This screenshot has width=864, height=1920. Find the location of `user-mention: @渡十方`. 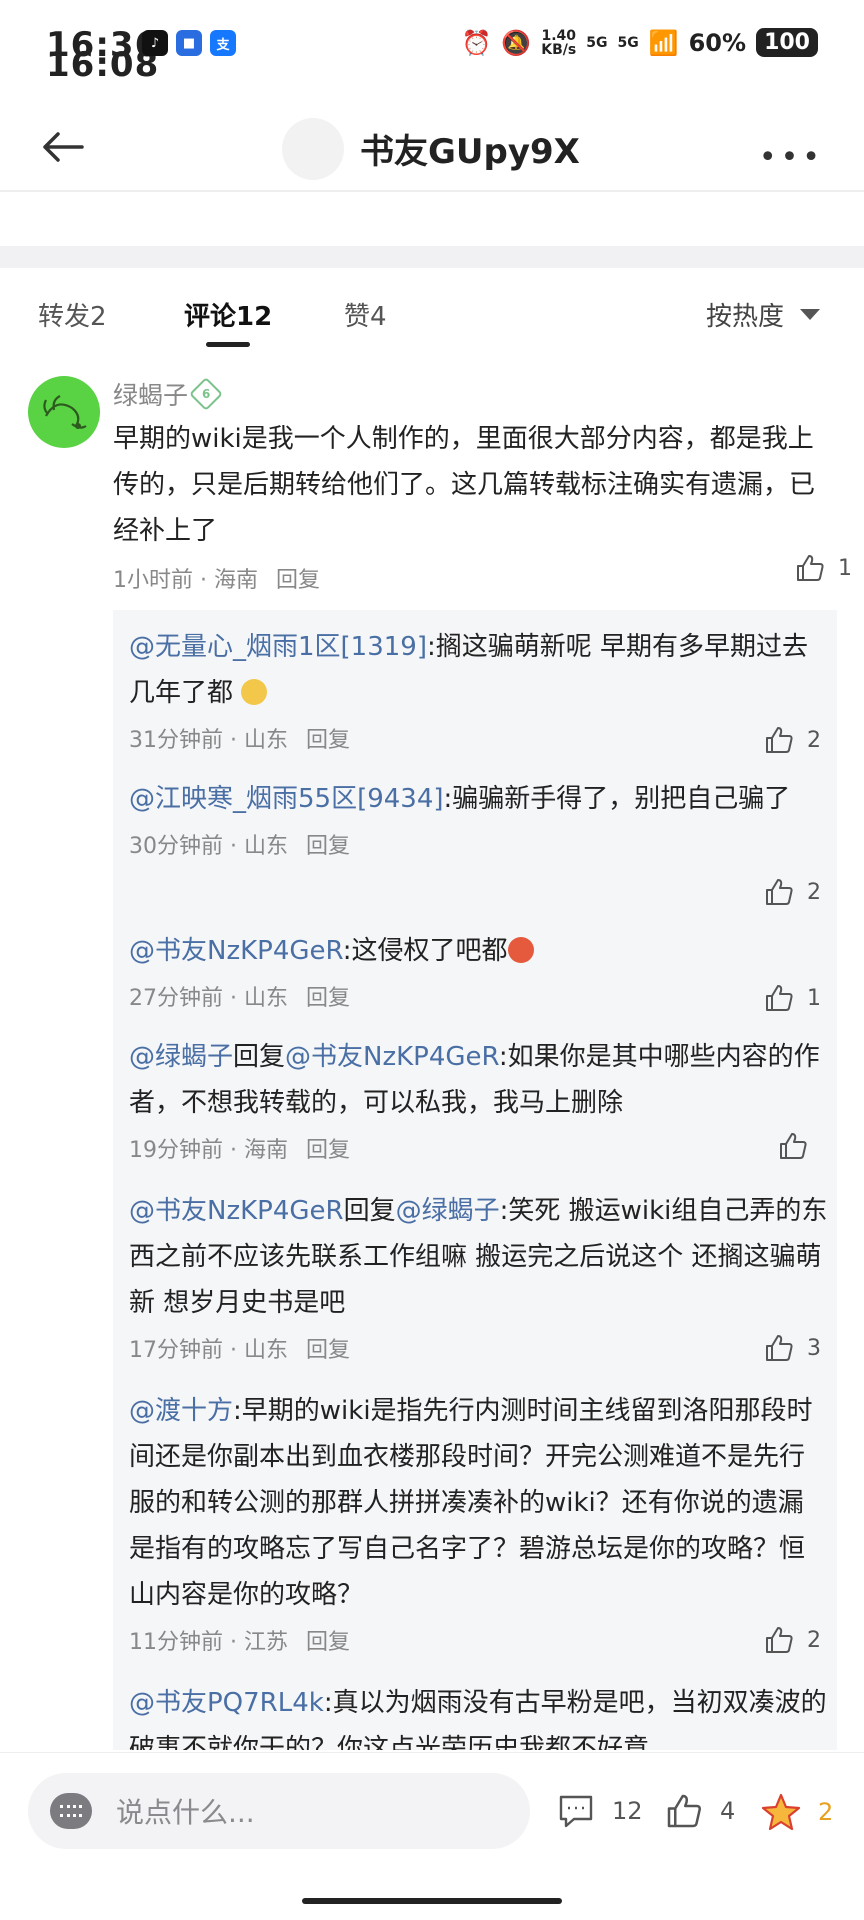

user-mention: @渡十方 is located at coordinates (181, 1411).